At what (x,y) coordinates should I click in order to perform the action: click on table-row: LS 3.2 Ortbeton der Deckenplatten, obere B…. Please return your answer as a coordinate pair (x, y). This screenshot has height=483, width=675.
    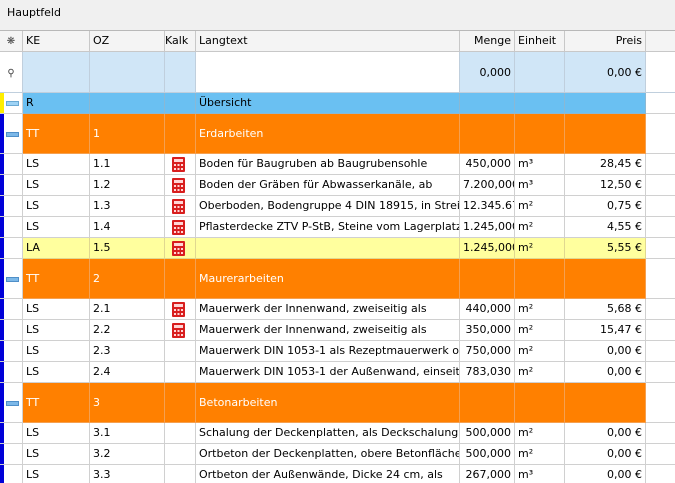
    Looking at the image, I should click on (337, 454).